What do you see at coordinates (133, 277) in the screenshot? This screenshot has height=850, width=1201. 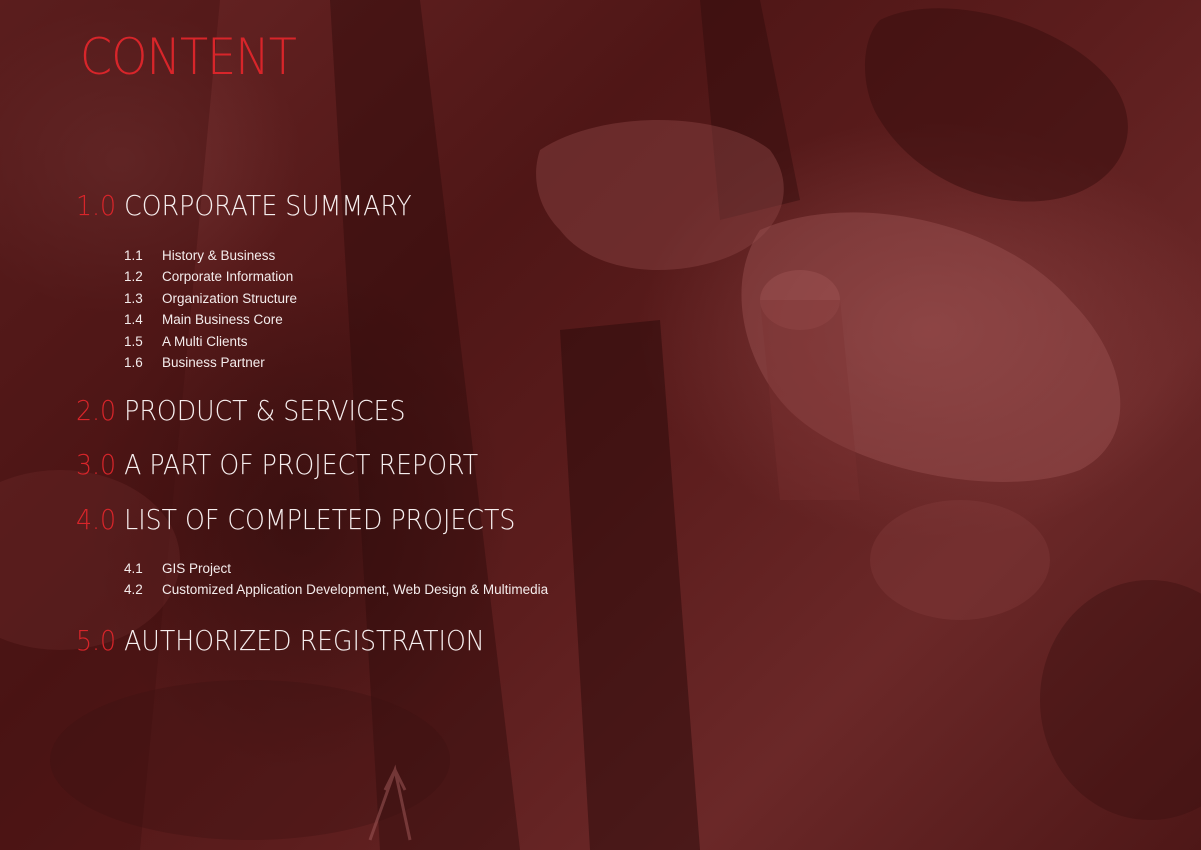 I see `subitem-number: 1.2` at bounding box center [133, 277].